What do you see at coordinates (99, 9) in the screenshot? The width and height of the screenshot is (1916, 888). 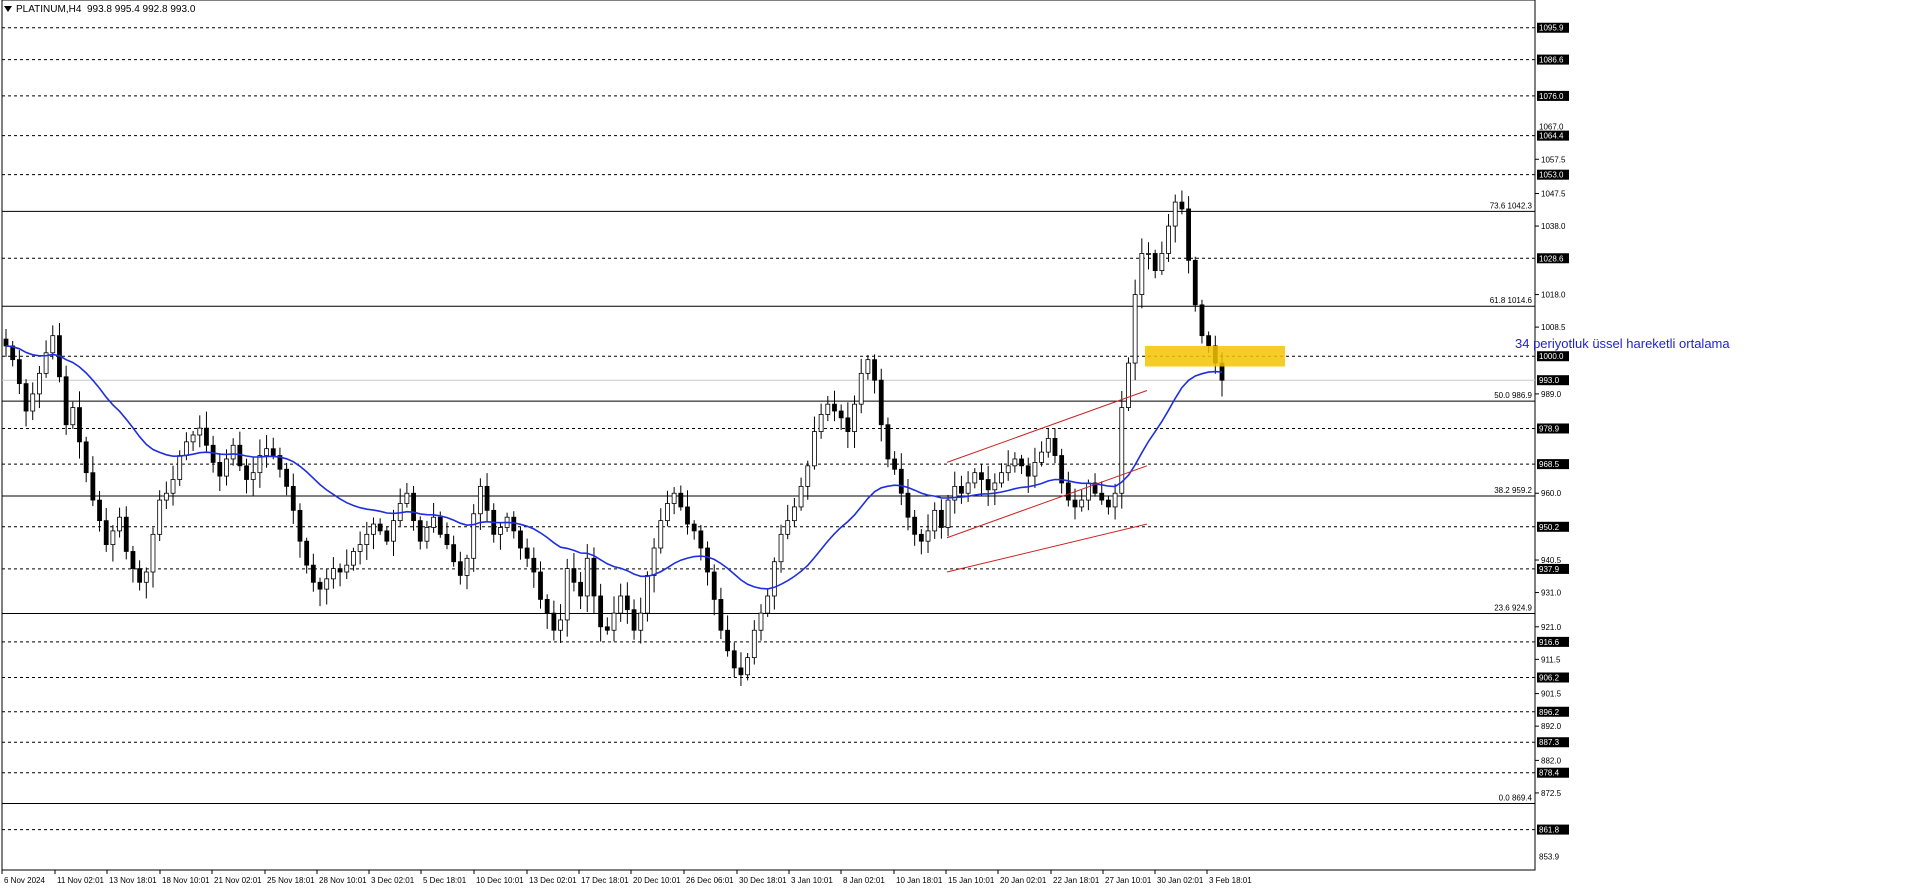 I see `chart-header: PLATINUM,H4 993.8 995.4 992.8 993.0` at bounding box center [99, 9].